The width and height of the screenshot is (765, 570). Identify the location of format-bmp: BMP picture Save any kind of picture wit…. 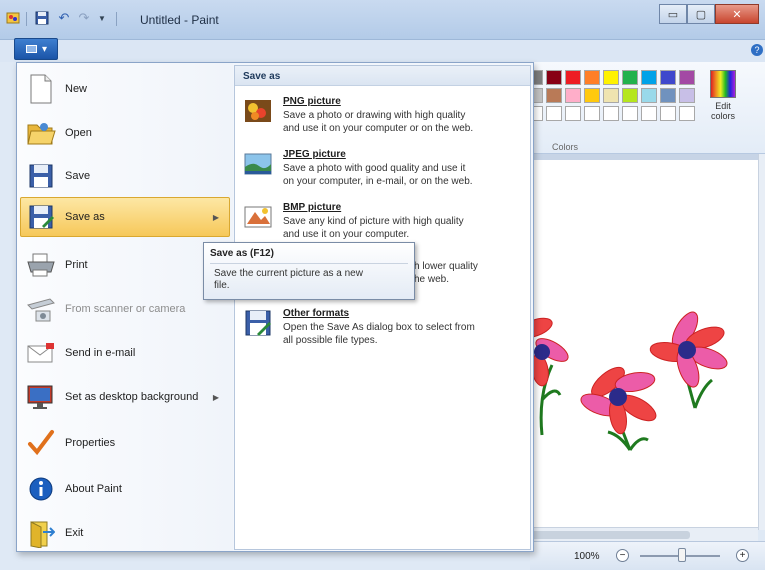
(383, 221).